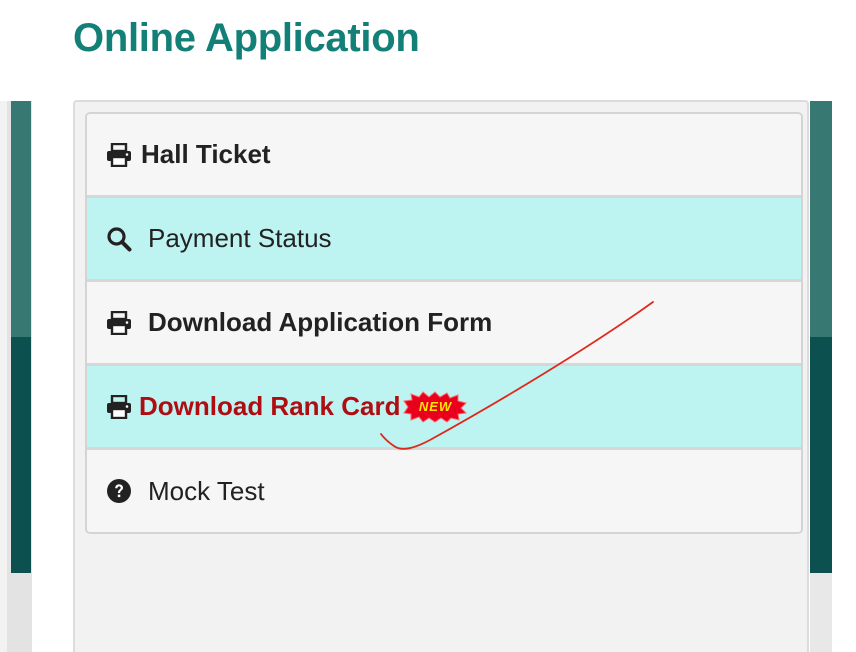 Image resolution: width=856 pixels, height=652 pixels. I want to click on new-badge: NEW, so click(435, 406).